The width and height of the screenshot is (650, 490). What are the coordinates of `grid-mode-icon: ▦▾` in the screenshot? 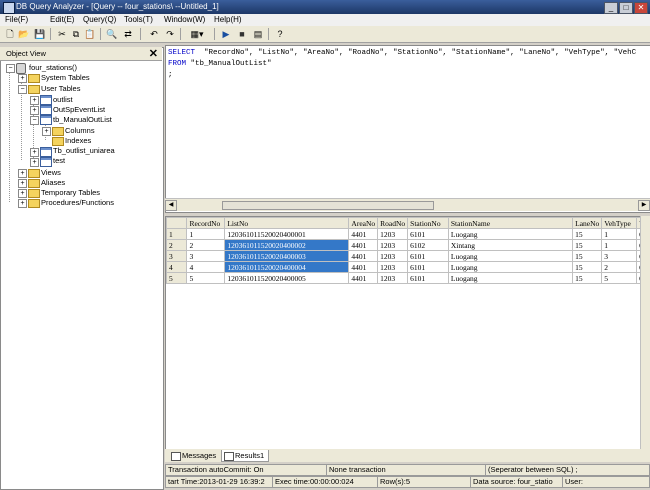 It's located at (197, 34).